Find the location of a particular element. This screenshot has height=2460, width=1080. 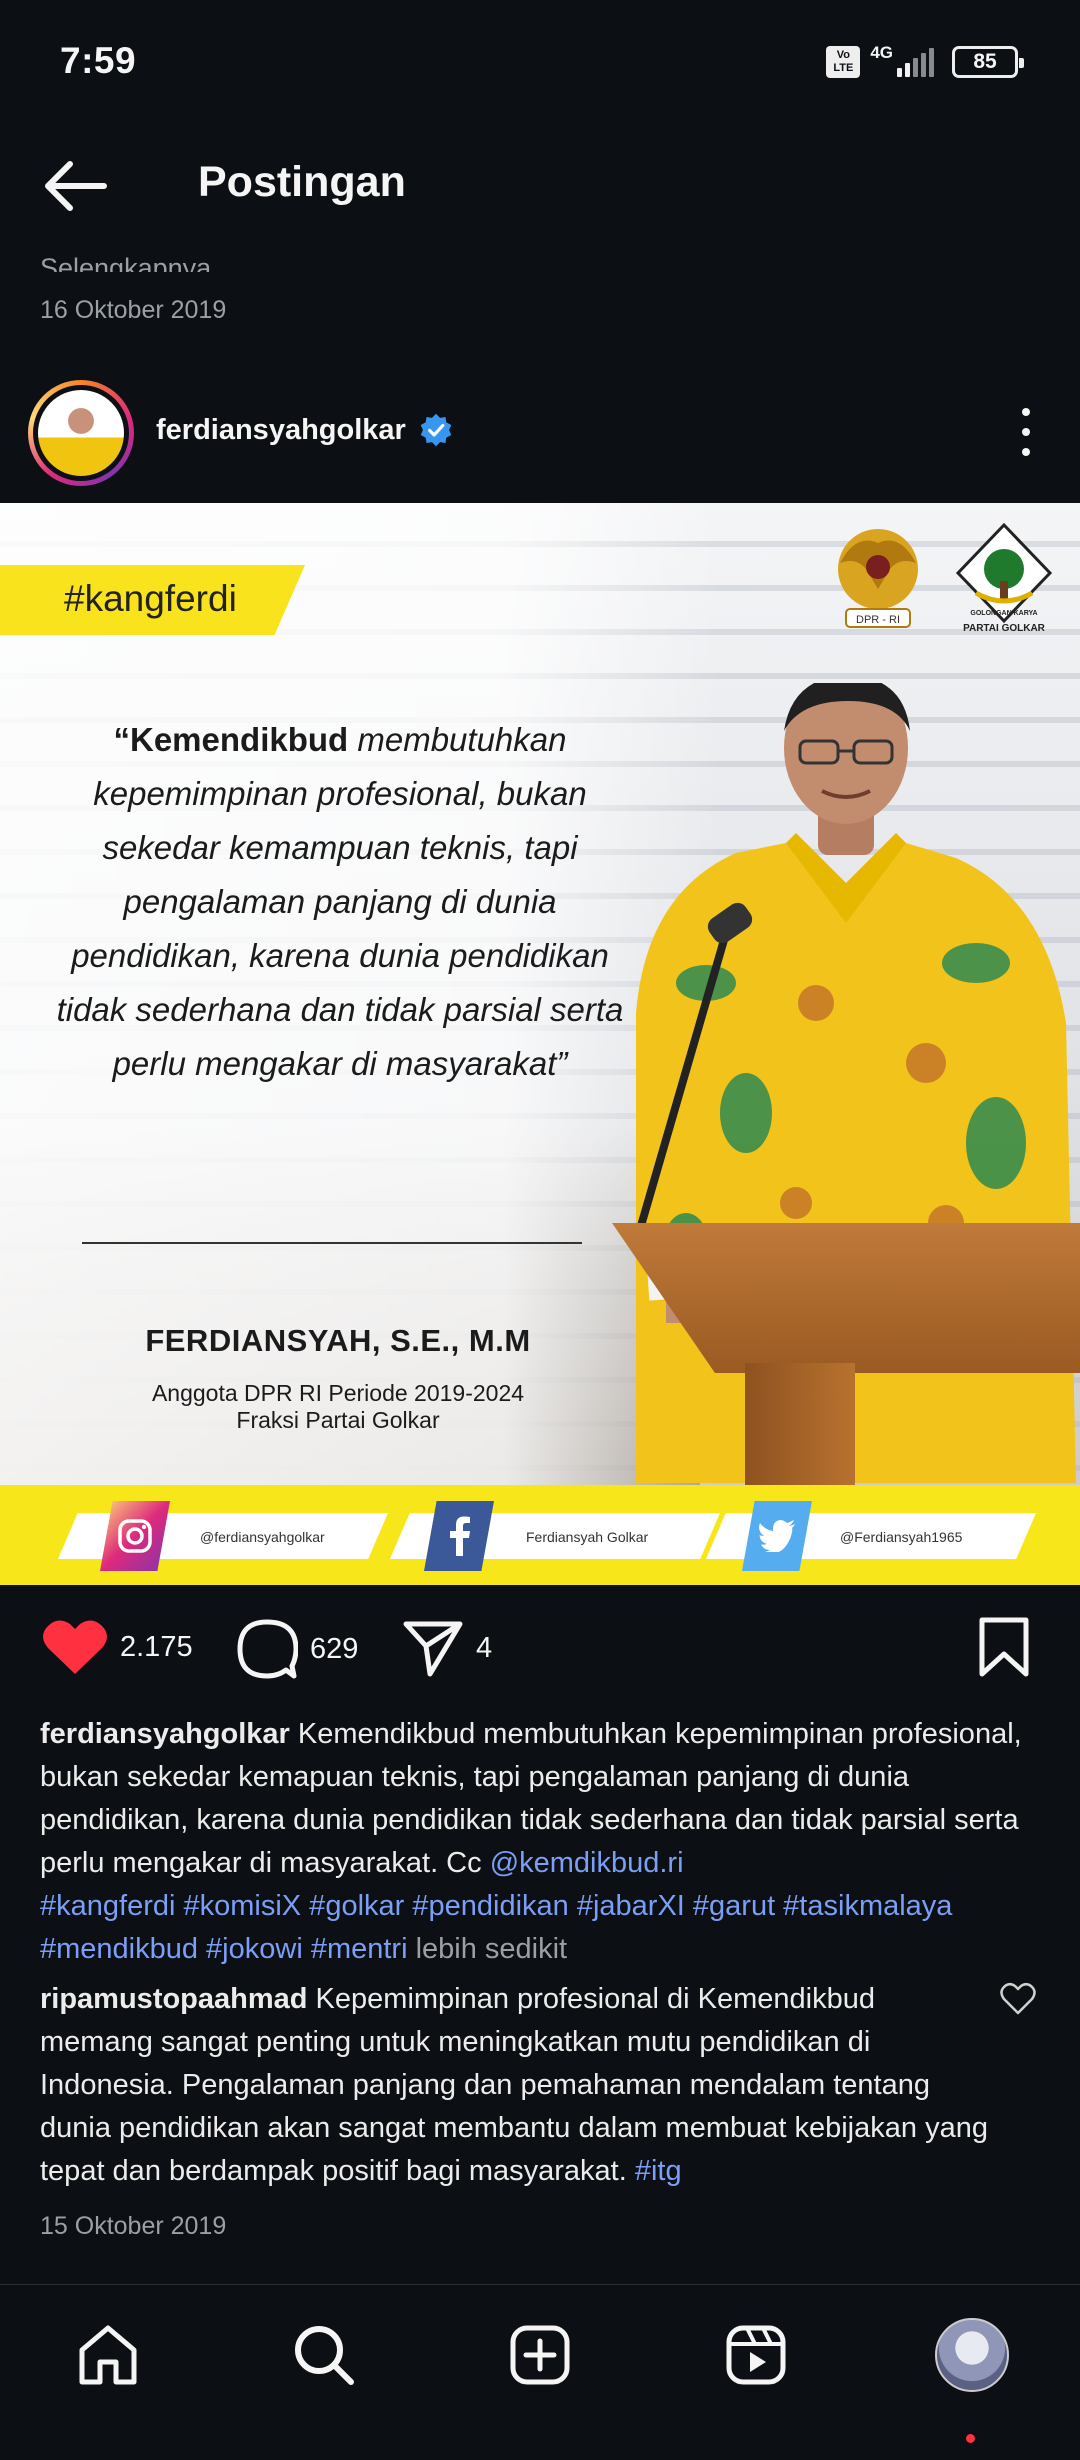

status-indicators: Vo LTE 4G 85 is located at coordinates (925, 60).